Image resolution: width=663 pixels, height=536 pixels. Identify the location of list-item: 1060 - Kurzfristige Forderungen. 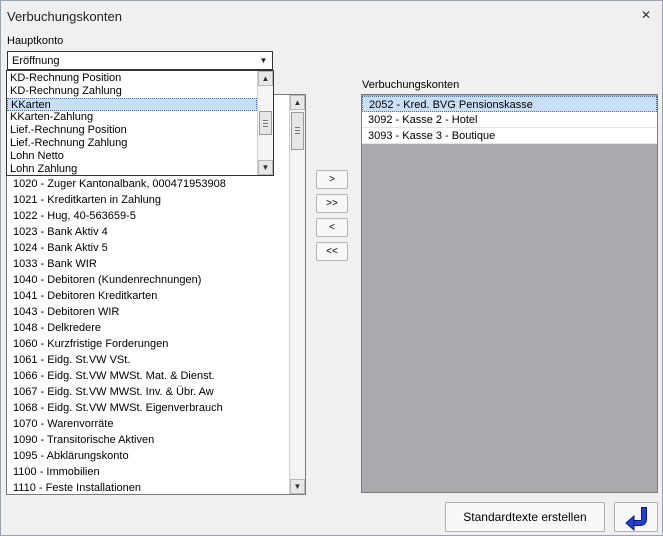
(147, 344).